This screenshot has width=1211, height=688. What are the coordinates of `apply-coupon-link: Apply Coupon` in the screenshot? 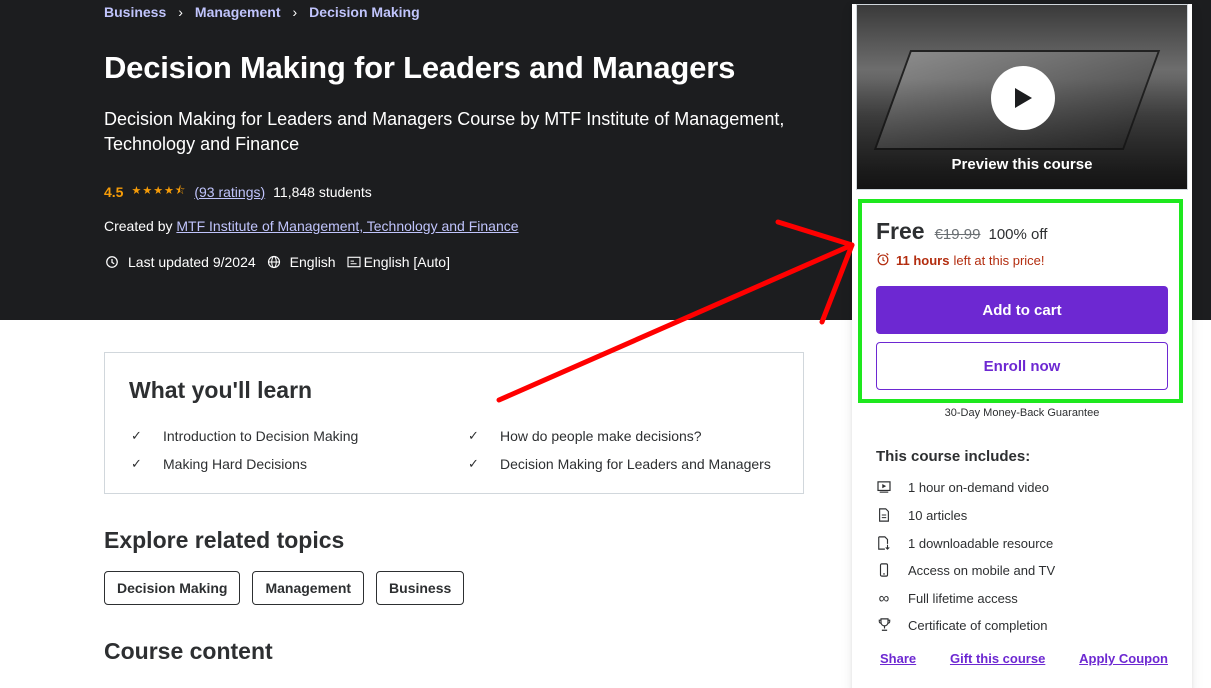 It's located at (1123, 658).